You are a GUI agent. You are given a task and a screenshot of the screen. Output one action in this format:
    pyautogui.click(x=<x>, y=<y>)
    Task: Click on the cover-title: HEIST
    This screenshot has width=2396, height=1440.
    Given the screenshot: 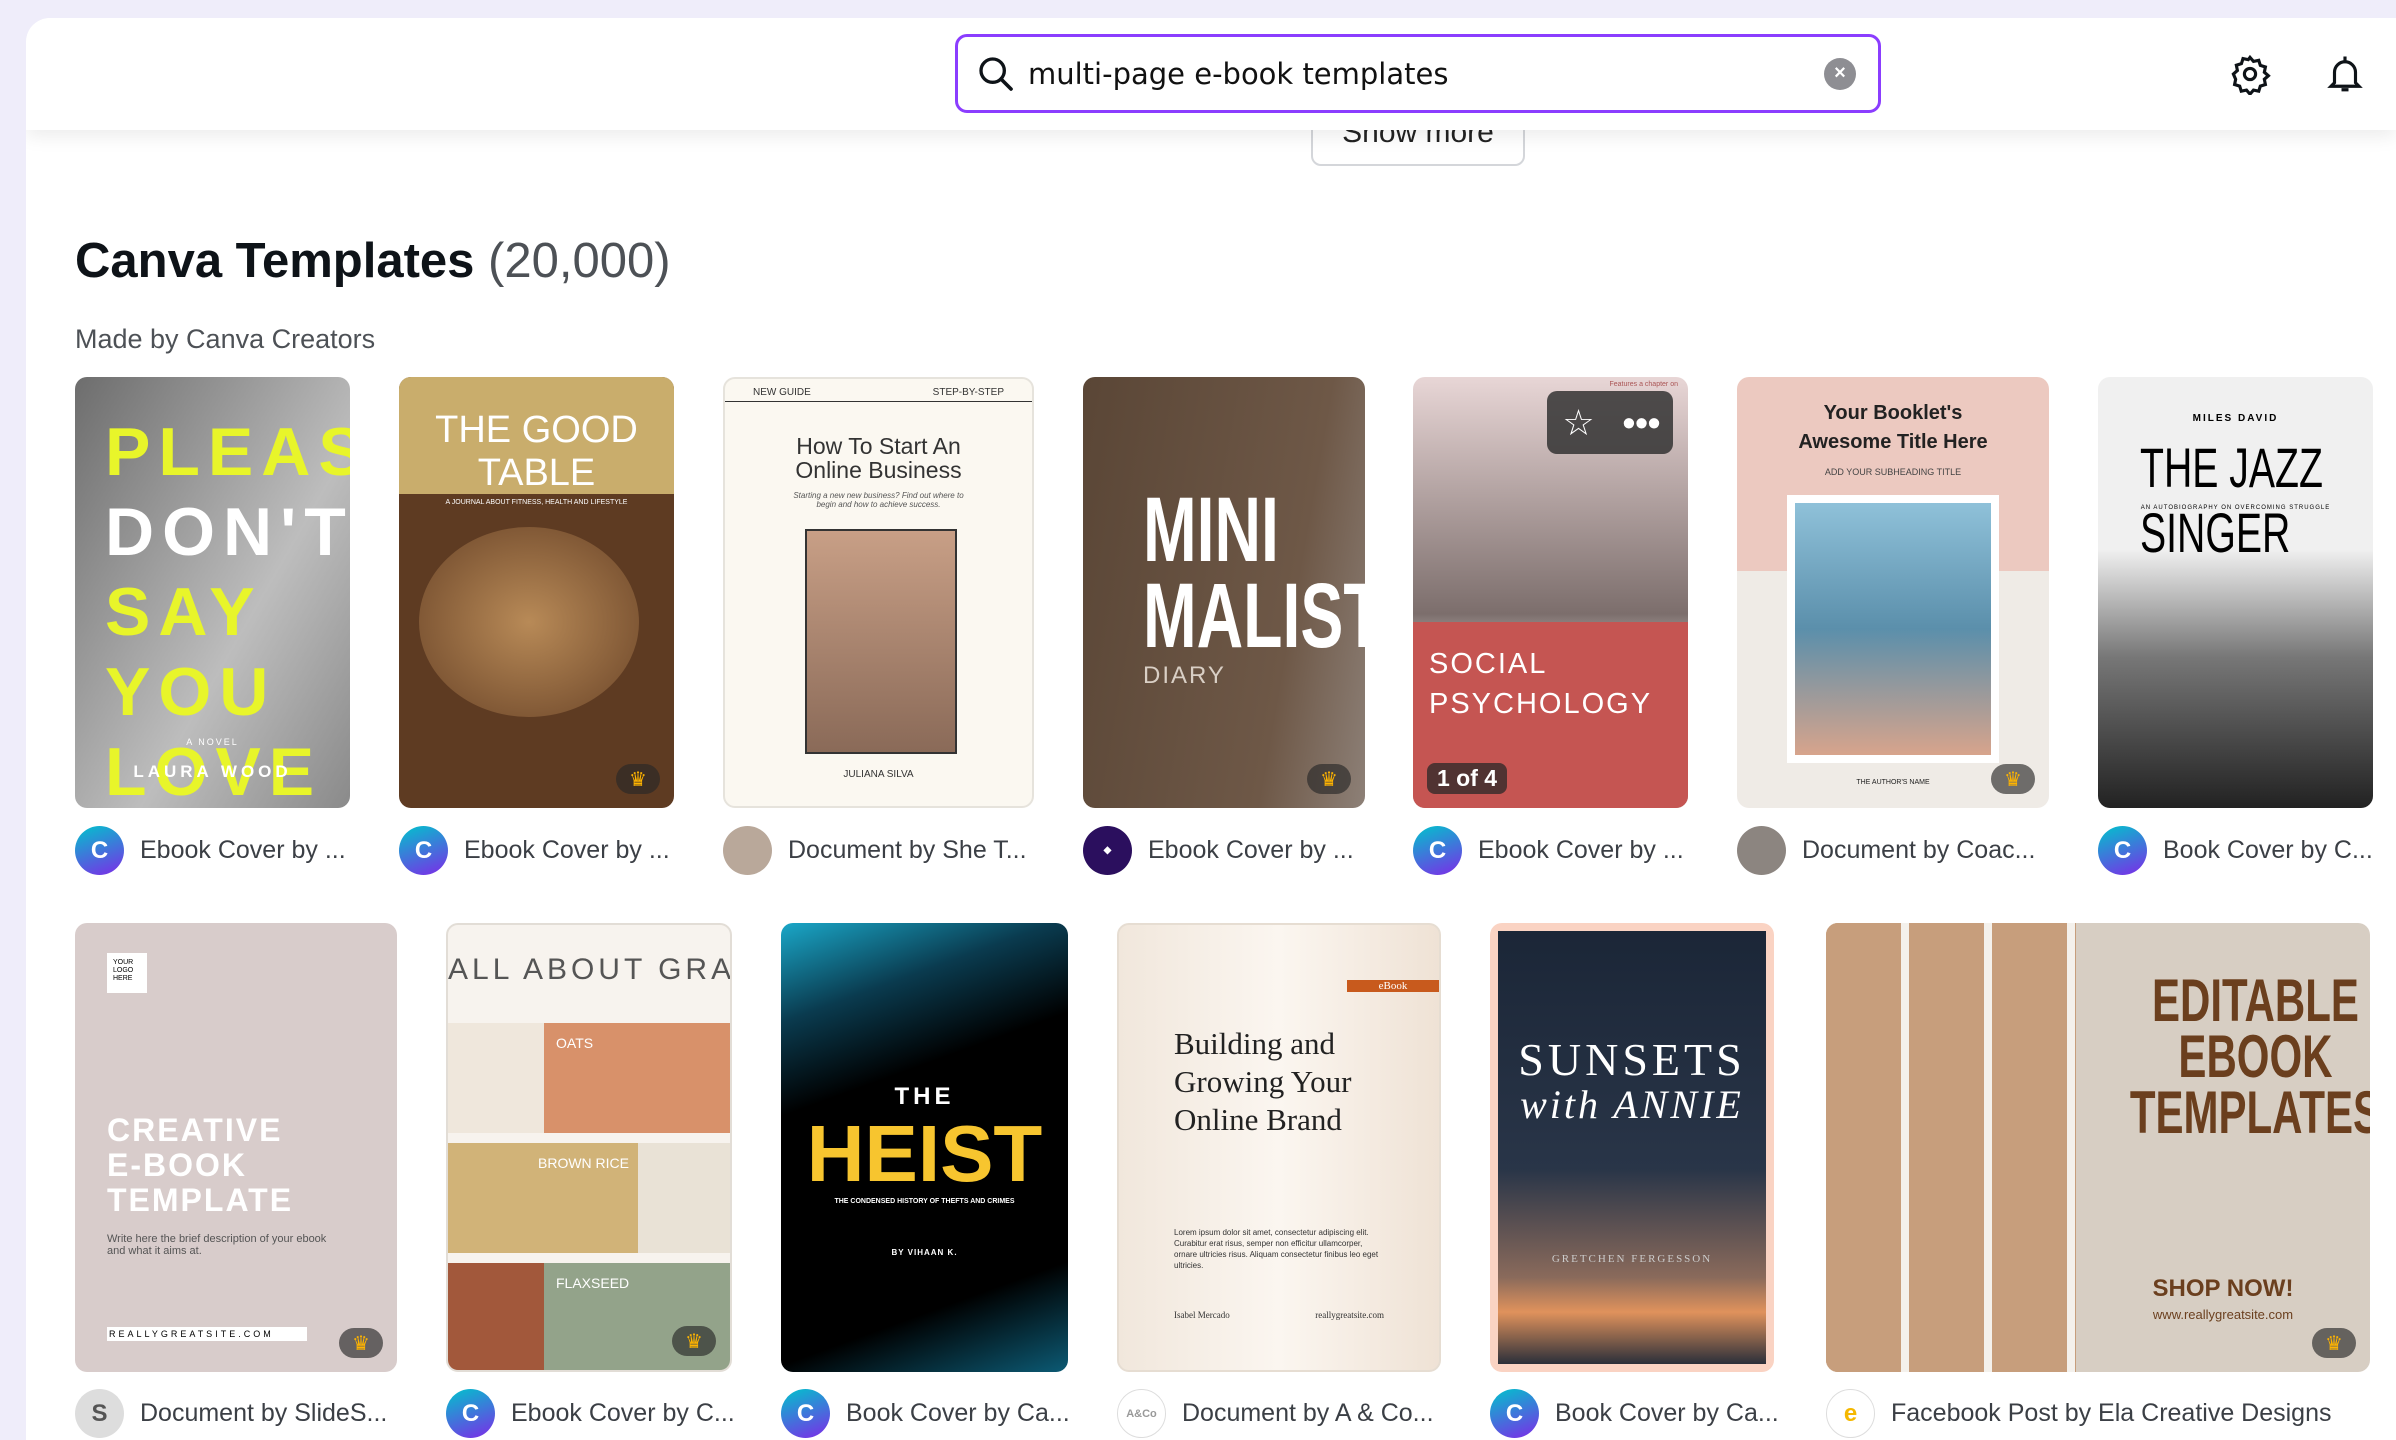 What is the action you would take?
    pyautogui.click(x=924, y=1153)
    